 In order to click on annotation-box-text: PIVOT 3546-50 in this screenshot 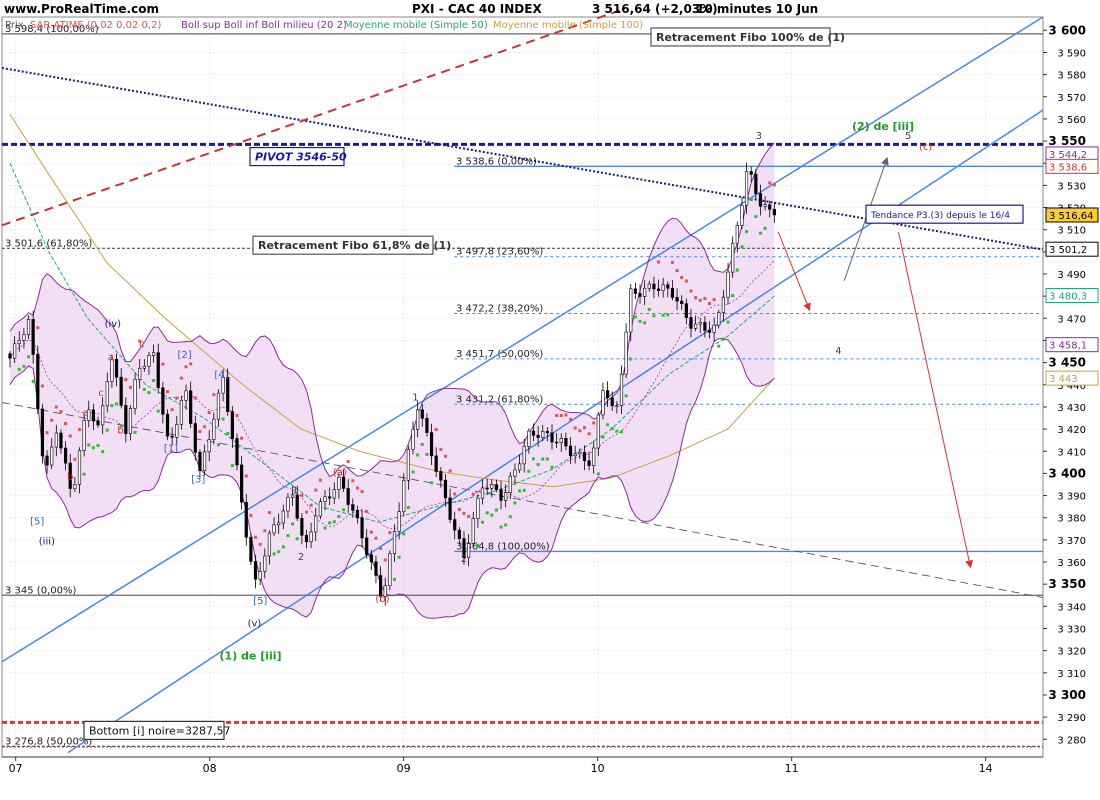, I will do `click(301, 157)`.